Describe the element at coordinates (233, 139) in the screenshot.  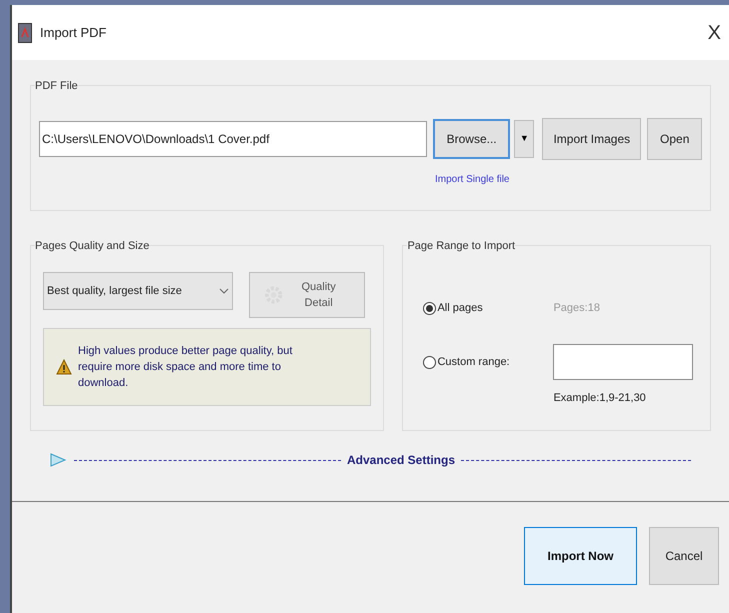
I see `file-path-field: C:\Users\LENOVO\Downloads\1 Cover.pdf` at that location.